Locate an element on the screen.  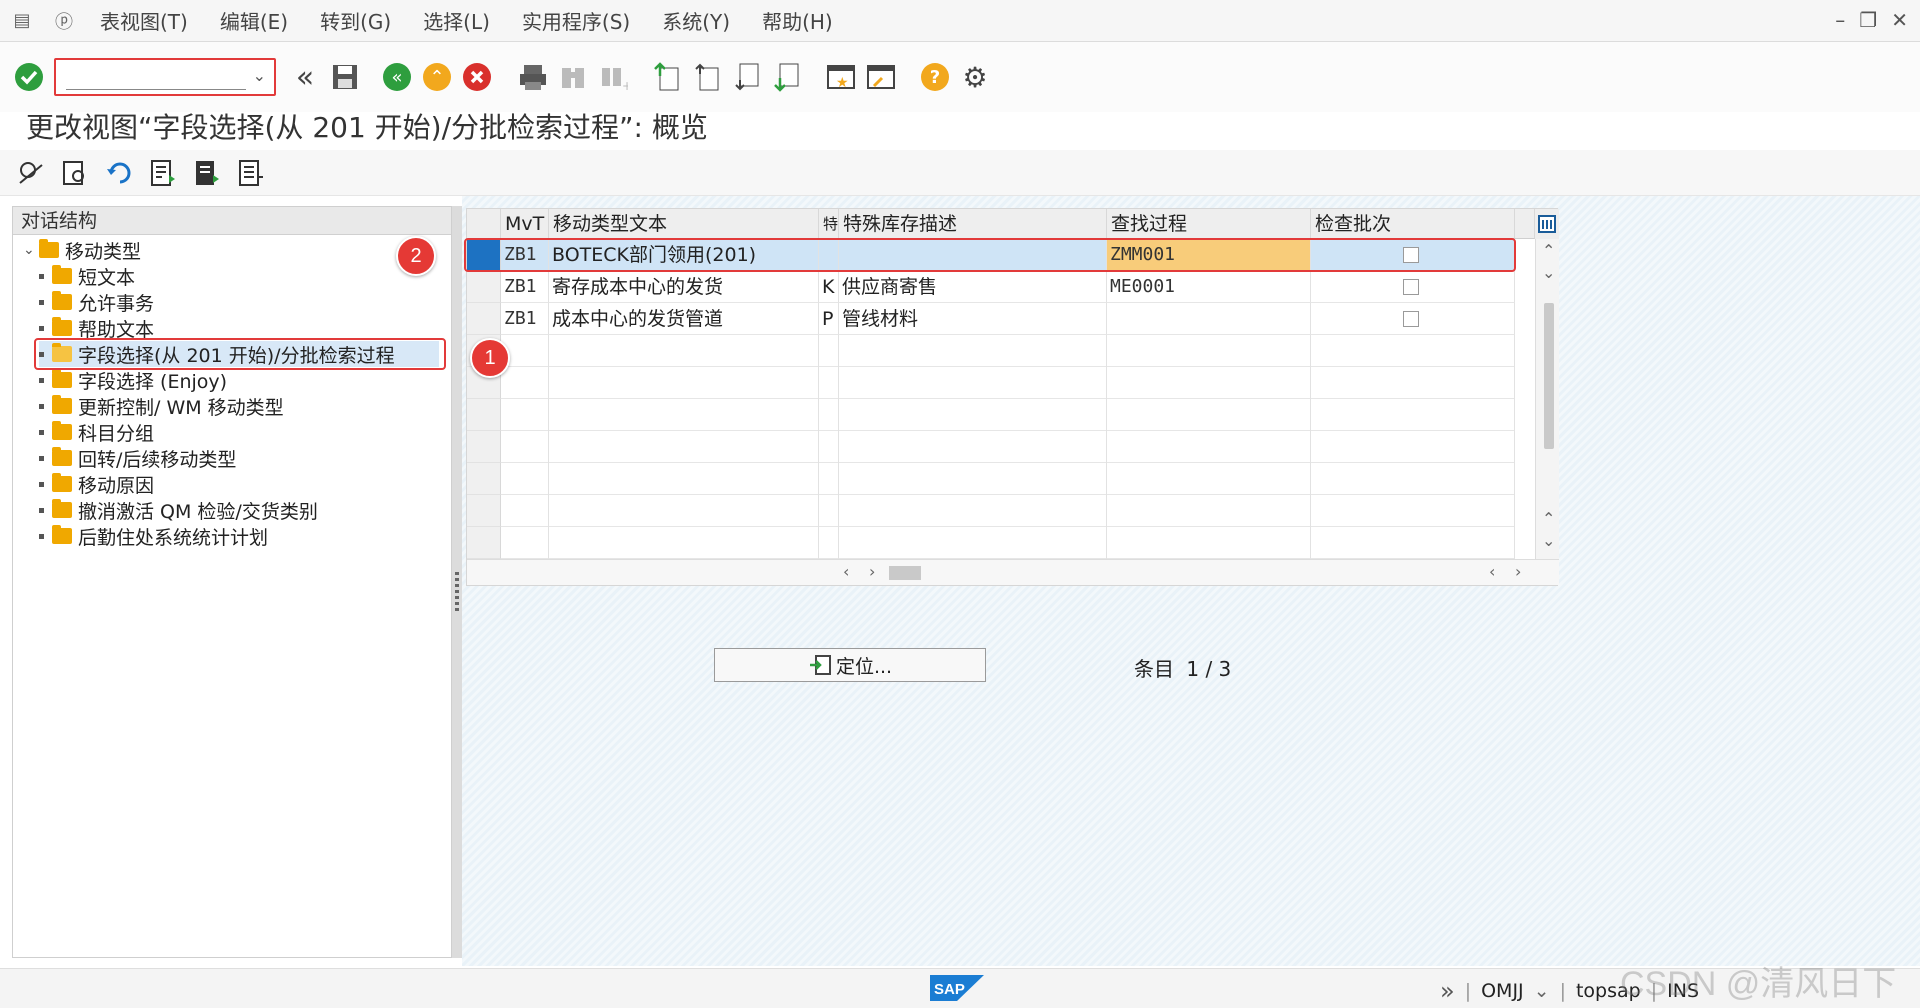
menu-goto: 转到(G) is located at coordinates (355, 20).